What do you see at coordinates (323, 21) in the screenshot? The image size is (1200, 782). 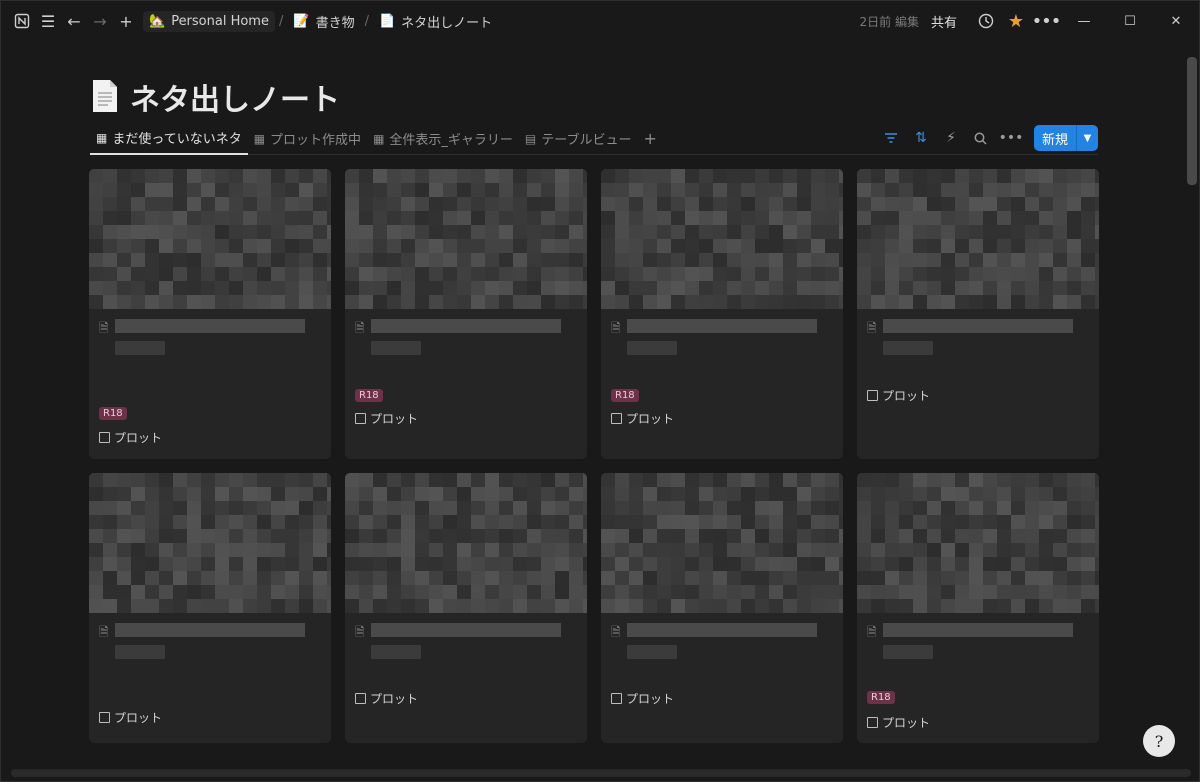 I see `breadcrumb-writing: 📝 書き物` at bounding box center [323, 21].